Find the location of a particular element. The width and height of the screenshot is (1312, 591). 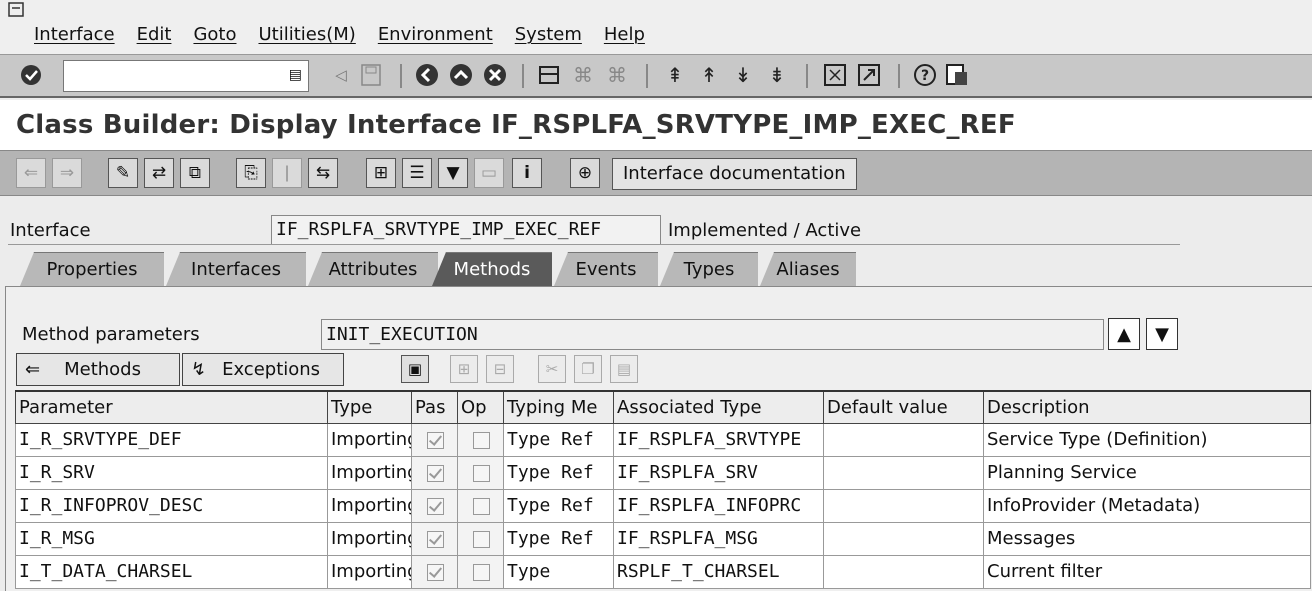

detail-view-icon: ▣ is located at coordinates (415, 369).